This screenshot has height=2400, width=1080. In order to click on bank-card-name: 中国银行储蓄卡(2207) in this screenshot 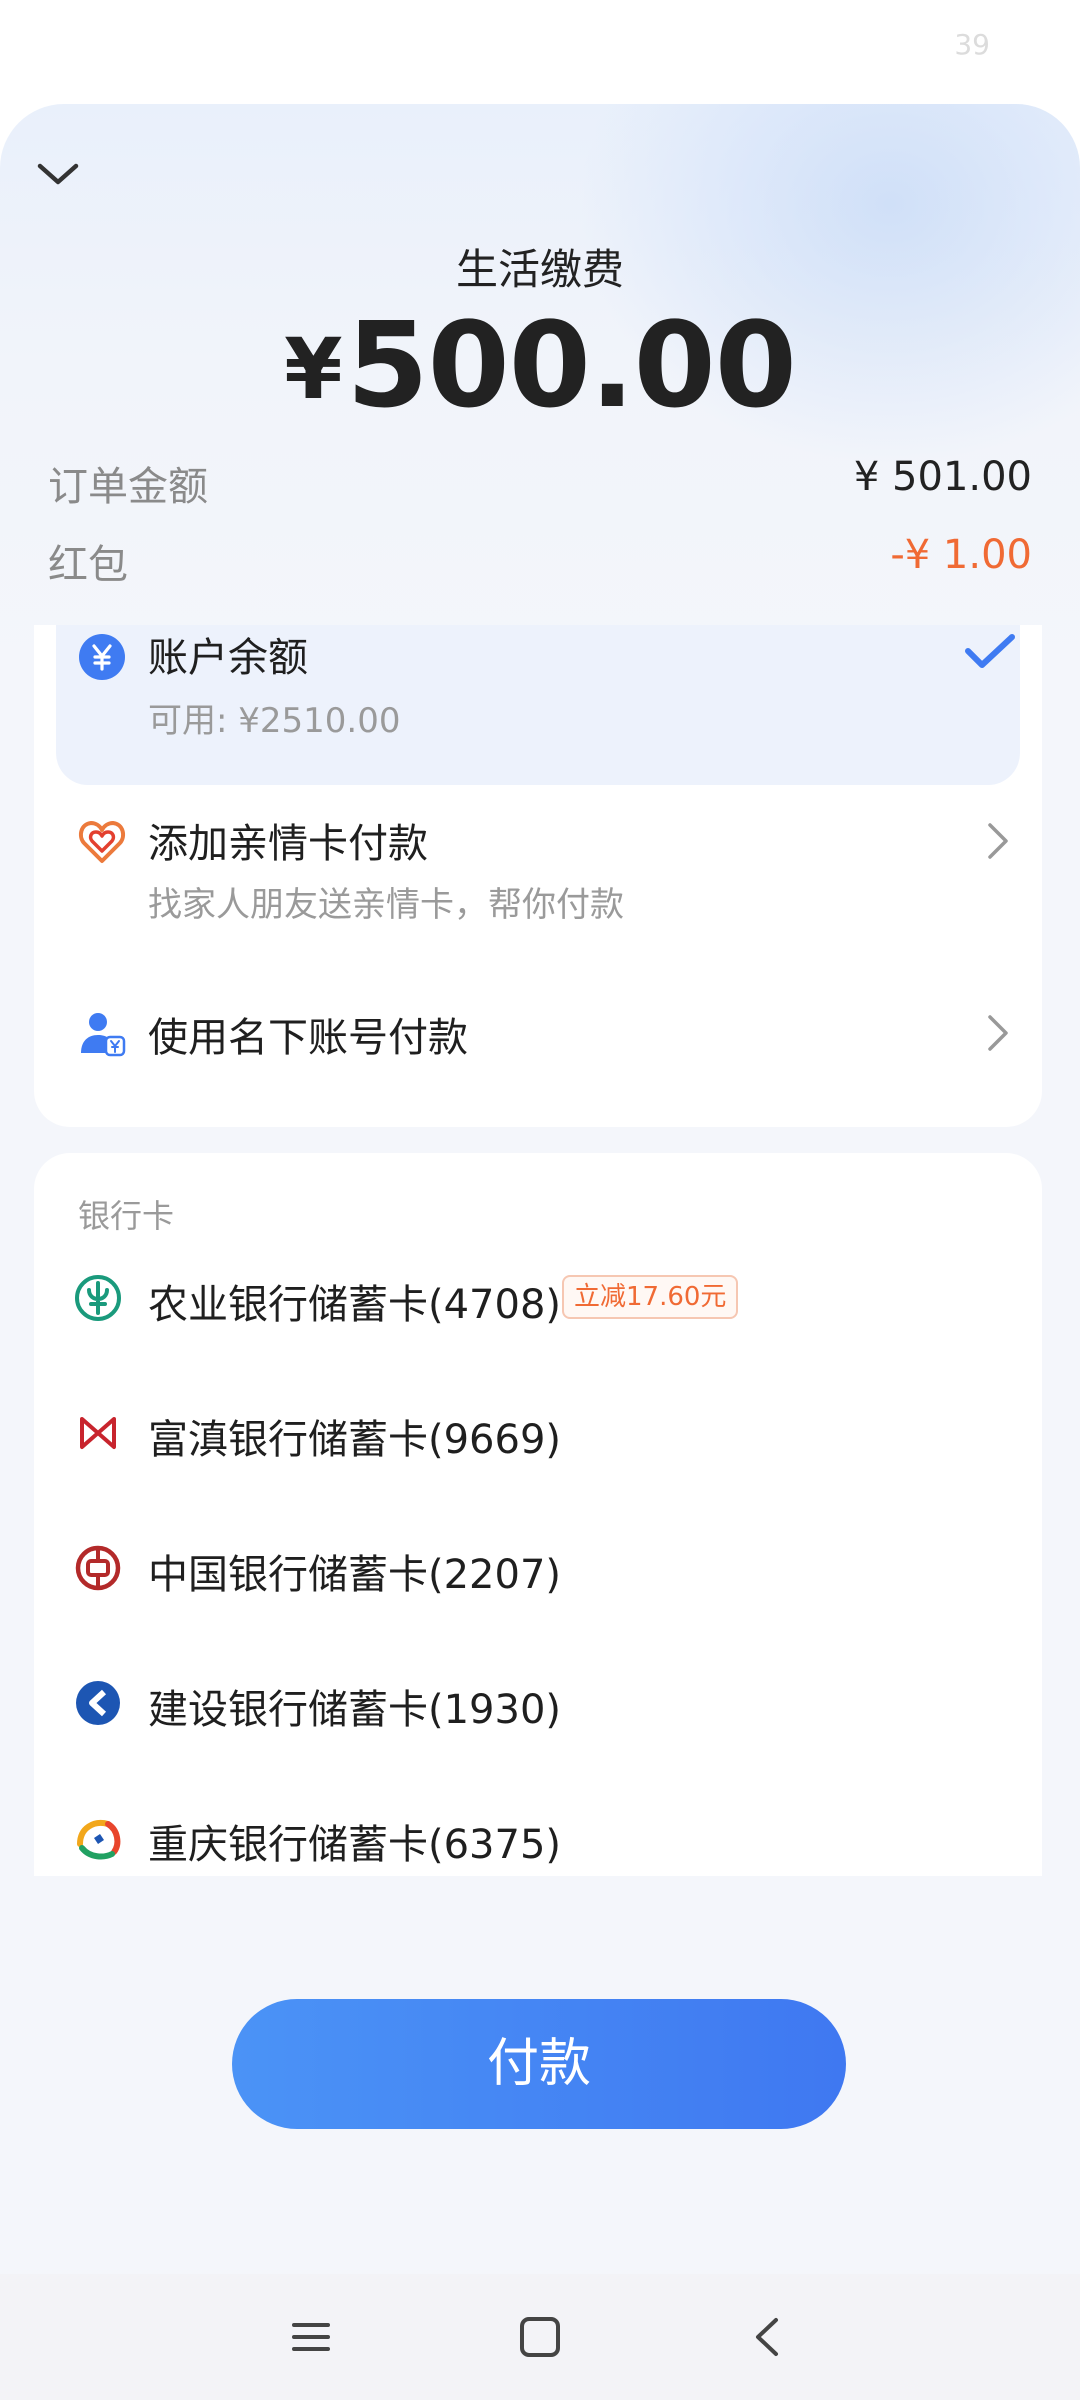, I will do `click(355, 1575)`.